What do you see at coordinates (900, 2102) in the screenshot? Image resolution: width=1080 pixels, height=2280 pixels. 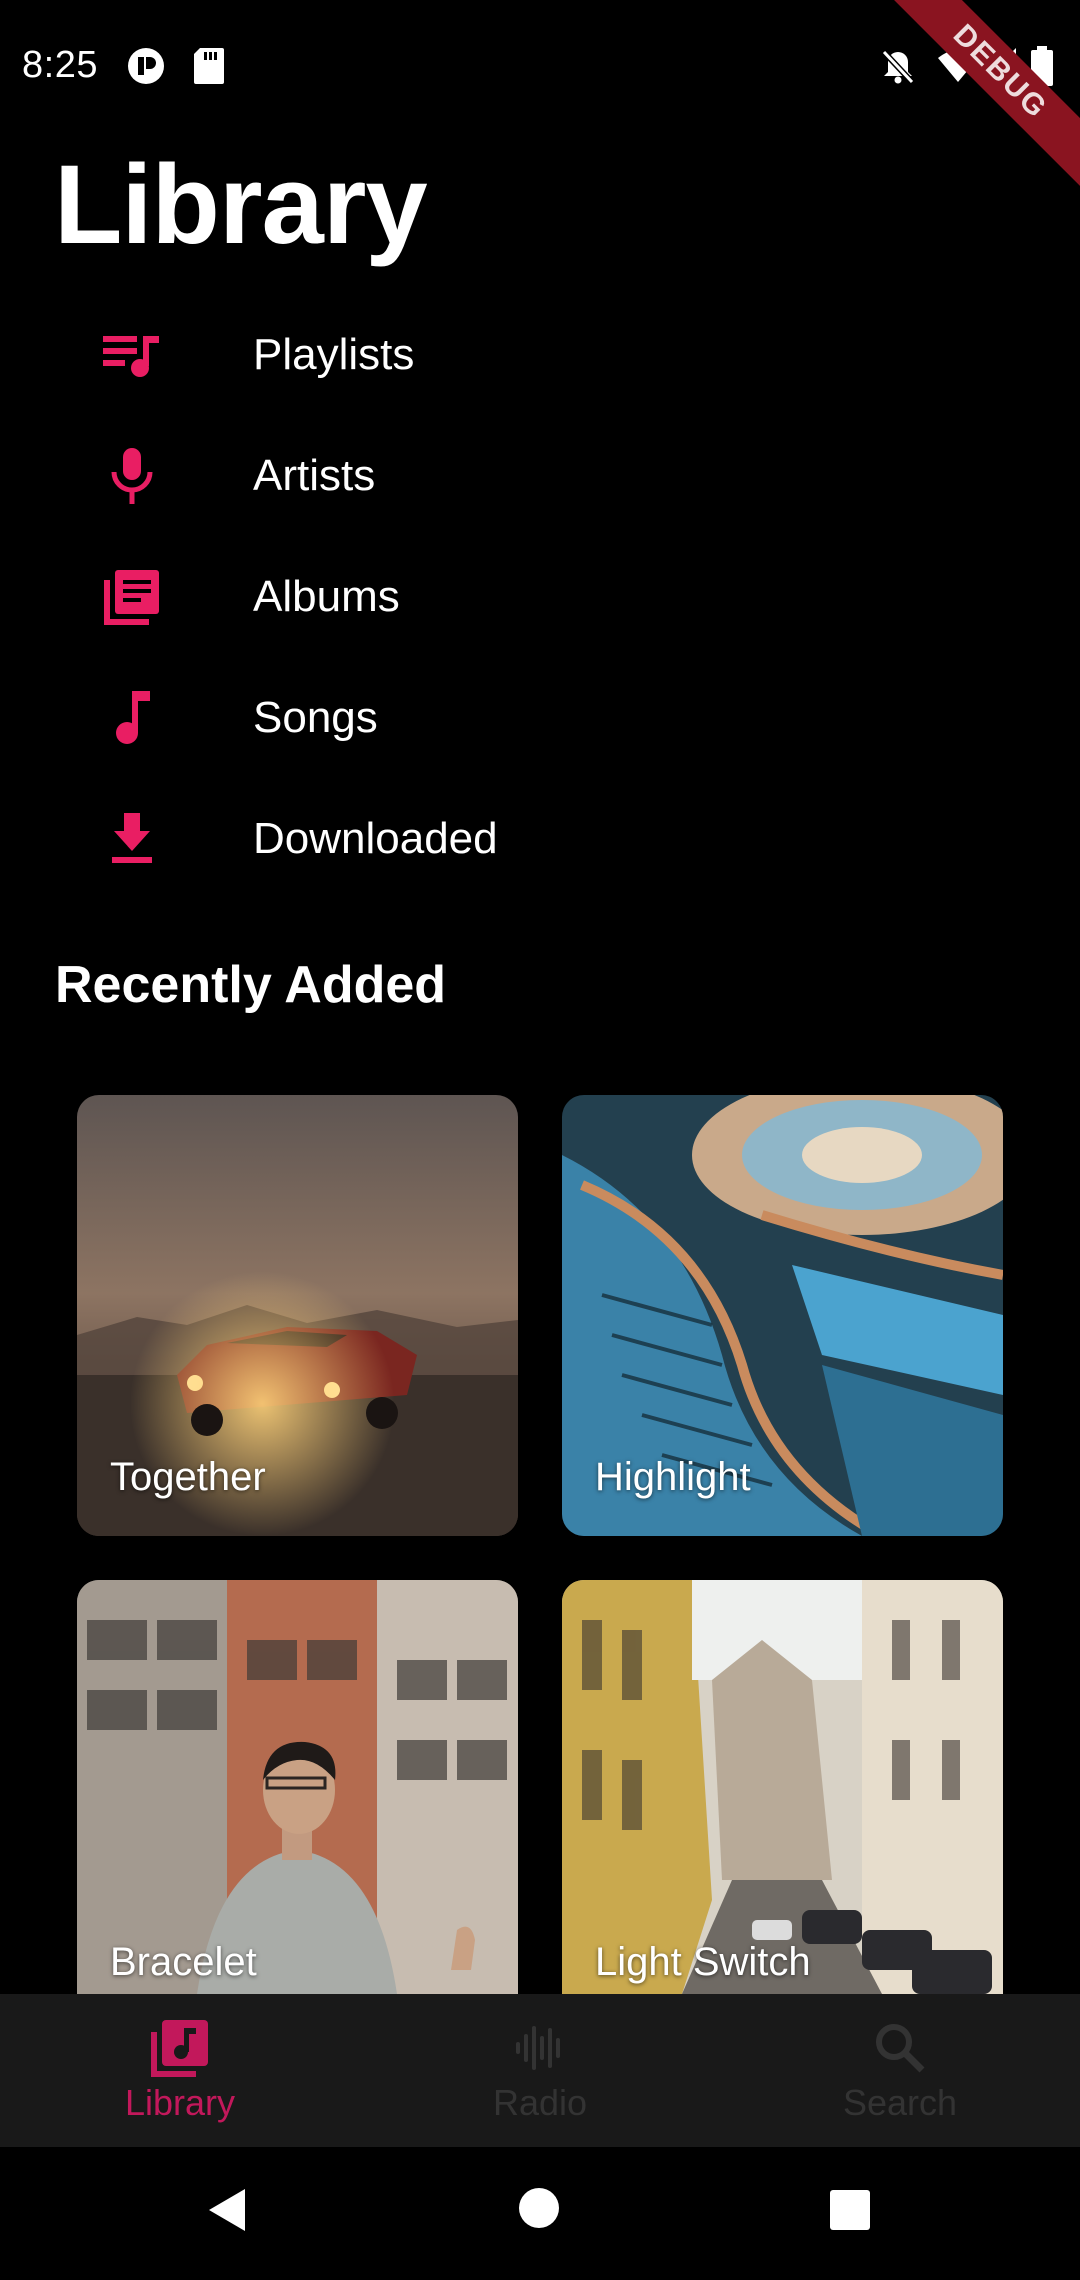 I see `tab-label: Search` at bounding box center [900, 2102].